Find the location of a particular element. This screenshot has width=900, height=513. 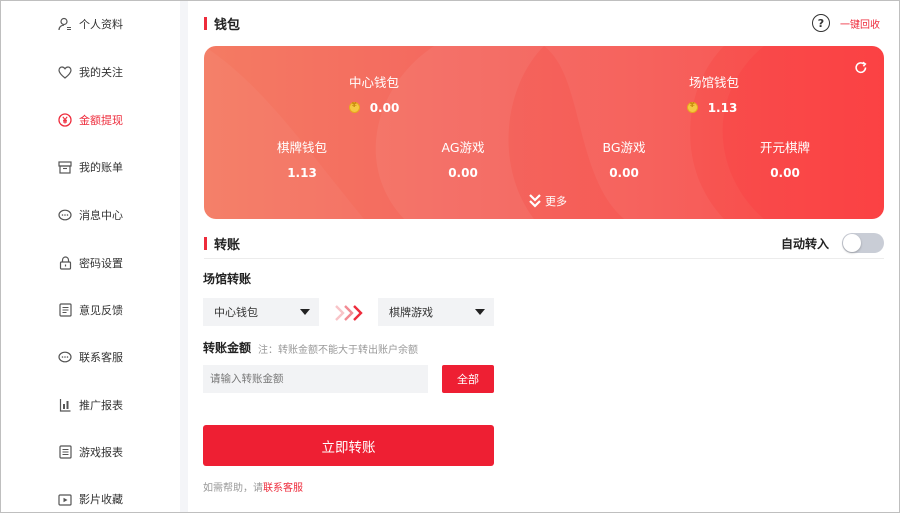

transfer-arrows-icon is located at coordinates (349, 313).